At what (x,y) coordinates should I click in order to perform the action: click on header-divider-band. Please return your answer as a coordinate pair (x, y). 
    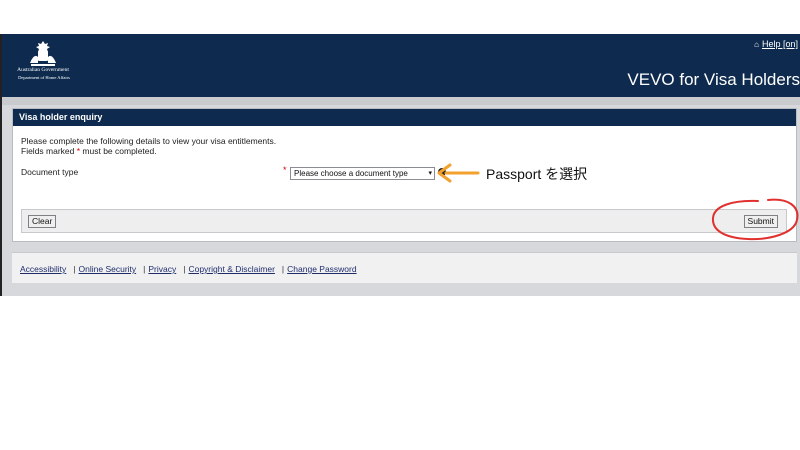
    Looking at the image, I should click on (401, 101).